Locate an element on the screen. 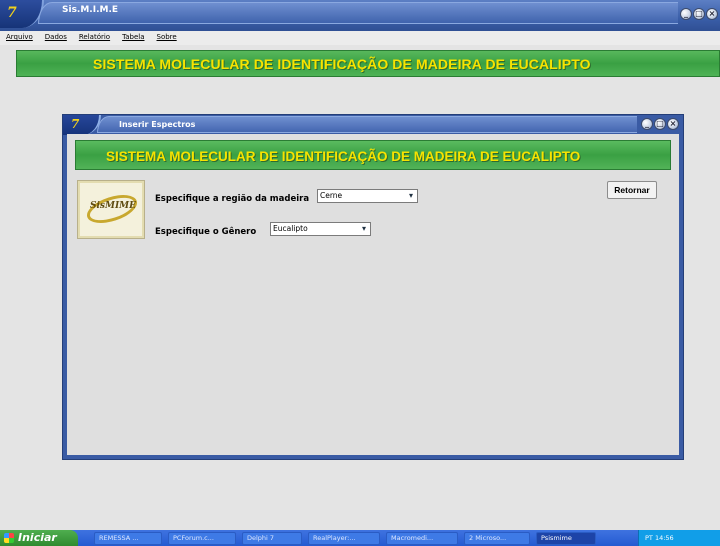 The image size is (720, 546). menu-arquivo: Arquivo is located at coordinates (19, 38).